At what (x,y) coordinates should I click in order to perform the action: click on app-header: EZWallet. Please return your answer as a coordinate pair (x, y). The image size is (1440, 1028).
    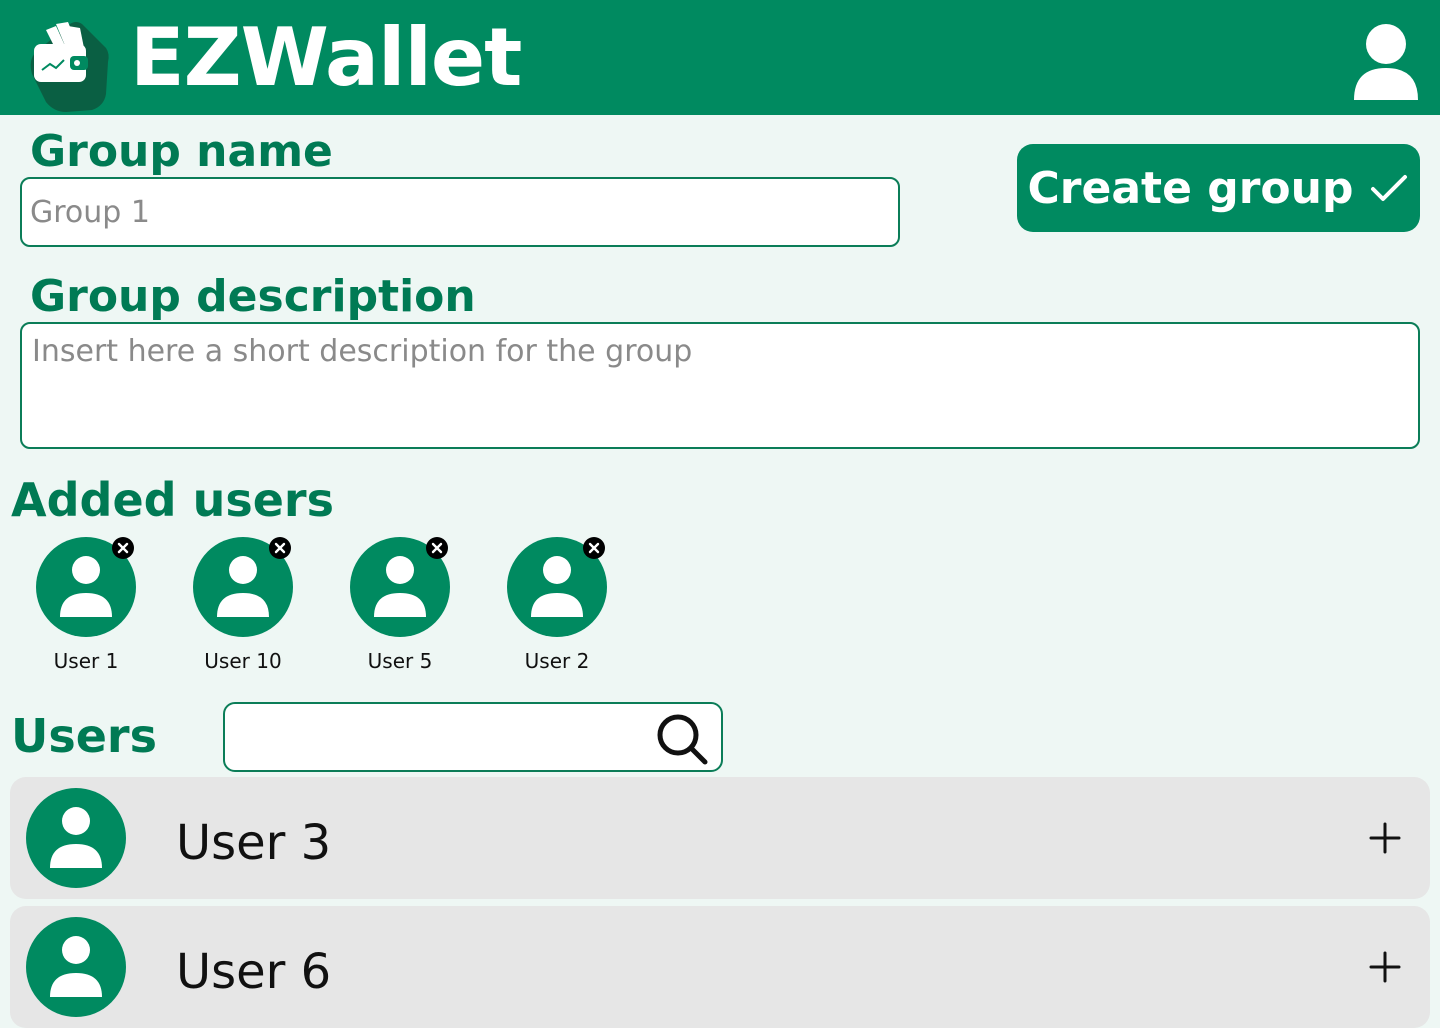
    Looking at the image, I should click on (720, 57).